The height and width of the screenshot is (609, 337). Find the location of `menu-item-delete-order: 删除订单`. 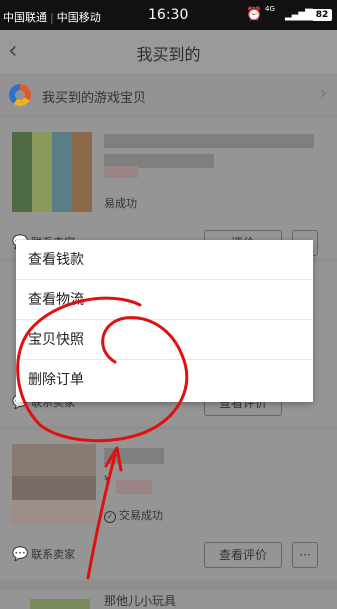

menu-item-delete-order: 删除订单 is located at coordinates (164, 380).